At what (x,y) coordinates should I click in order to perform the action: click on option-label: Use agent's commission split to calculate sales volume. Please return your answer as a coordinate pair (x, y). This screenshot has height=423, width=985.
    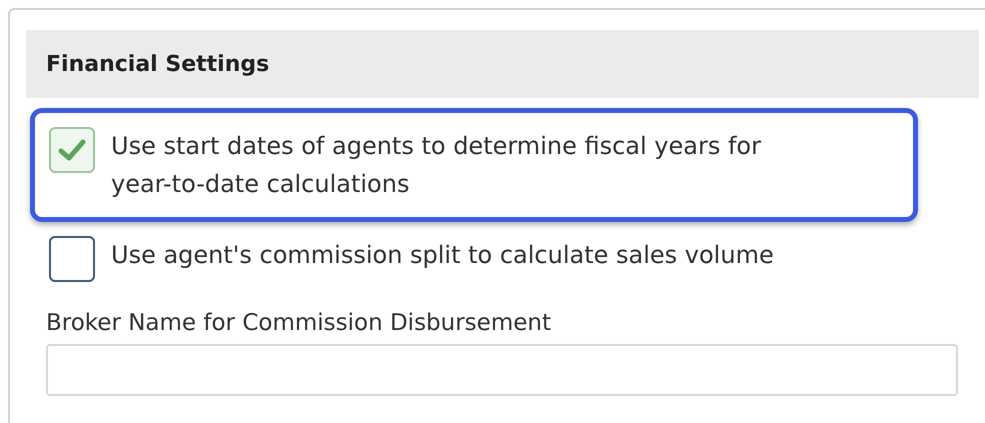
    Looking at the image, I should click on (442, 255).